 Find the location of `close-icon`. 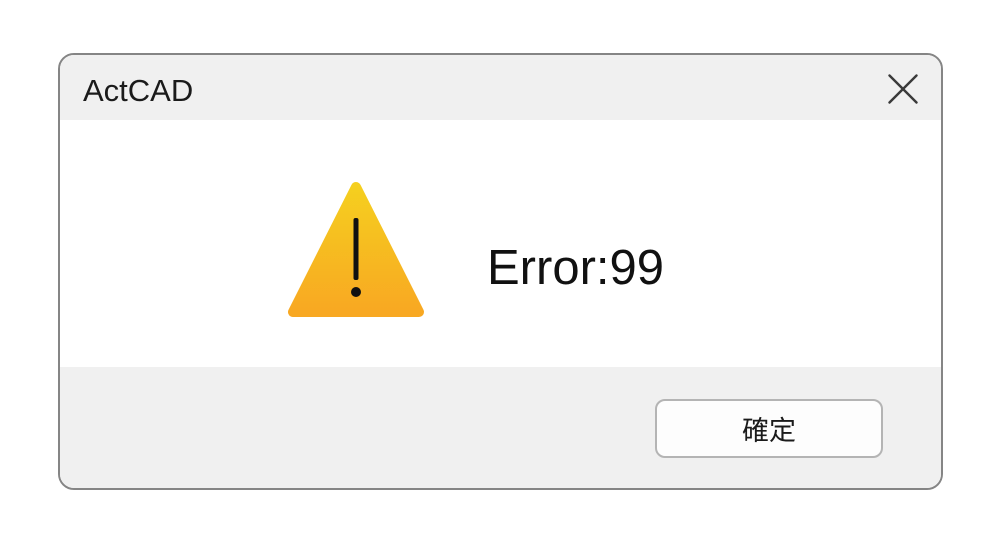

close-icon is located at coordinates (903, 89).